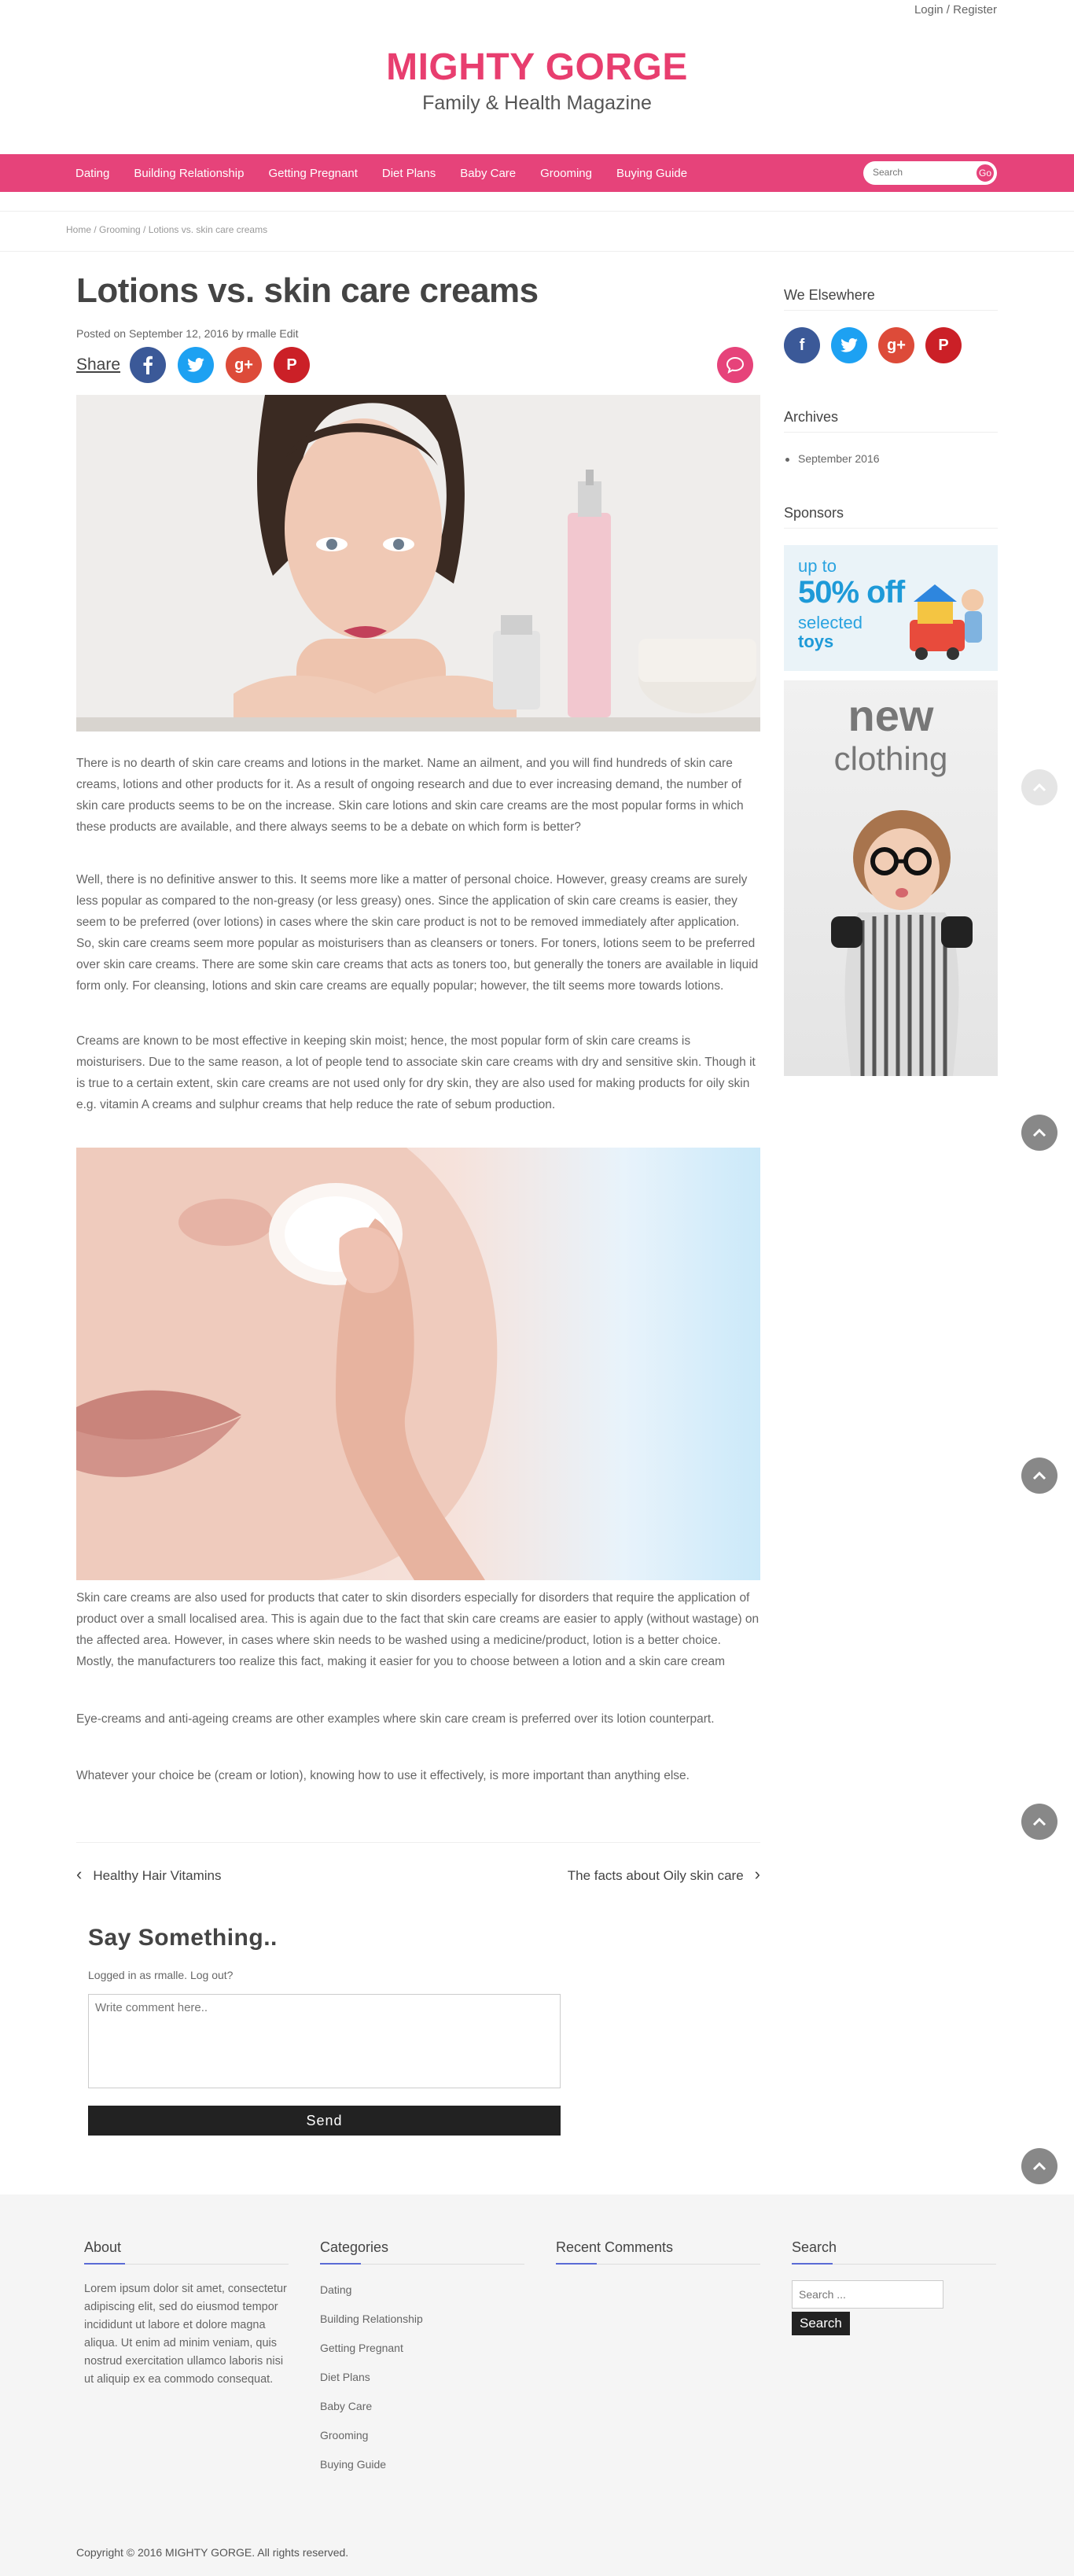 The image size is (1074, 2576). I want to click on ad-clothing-line-2: clothing, so click(890, 758).